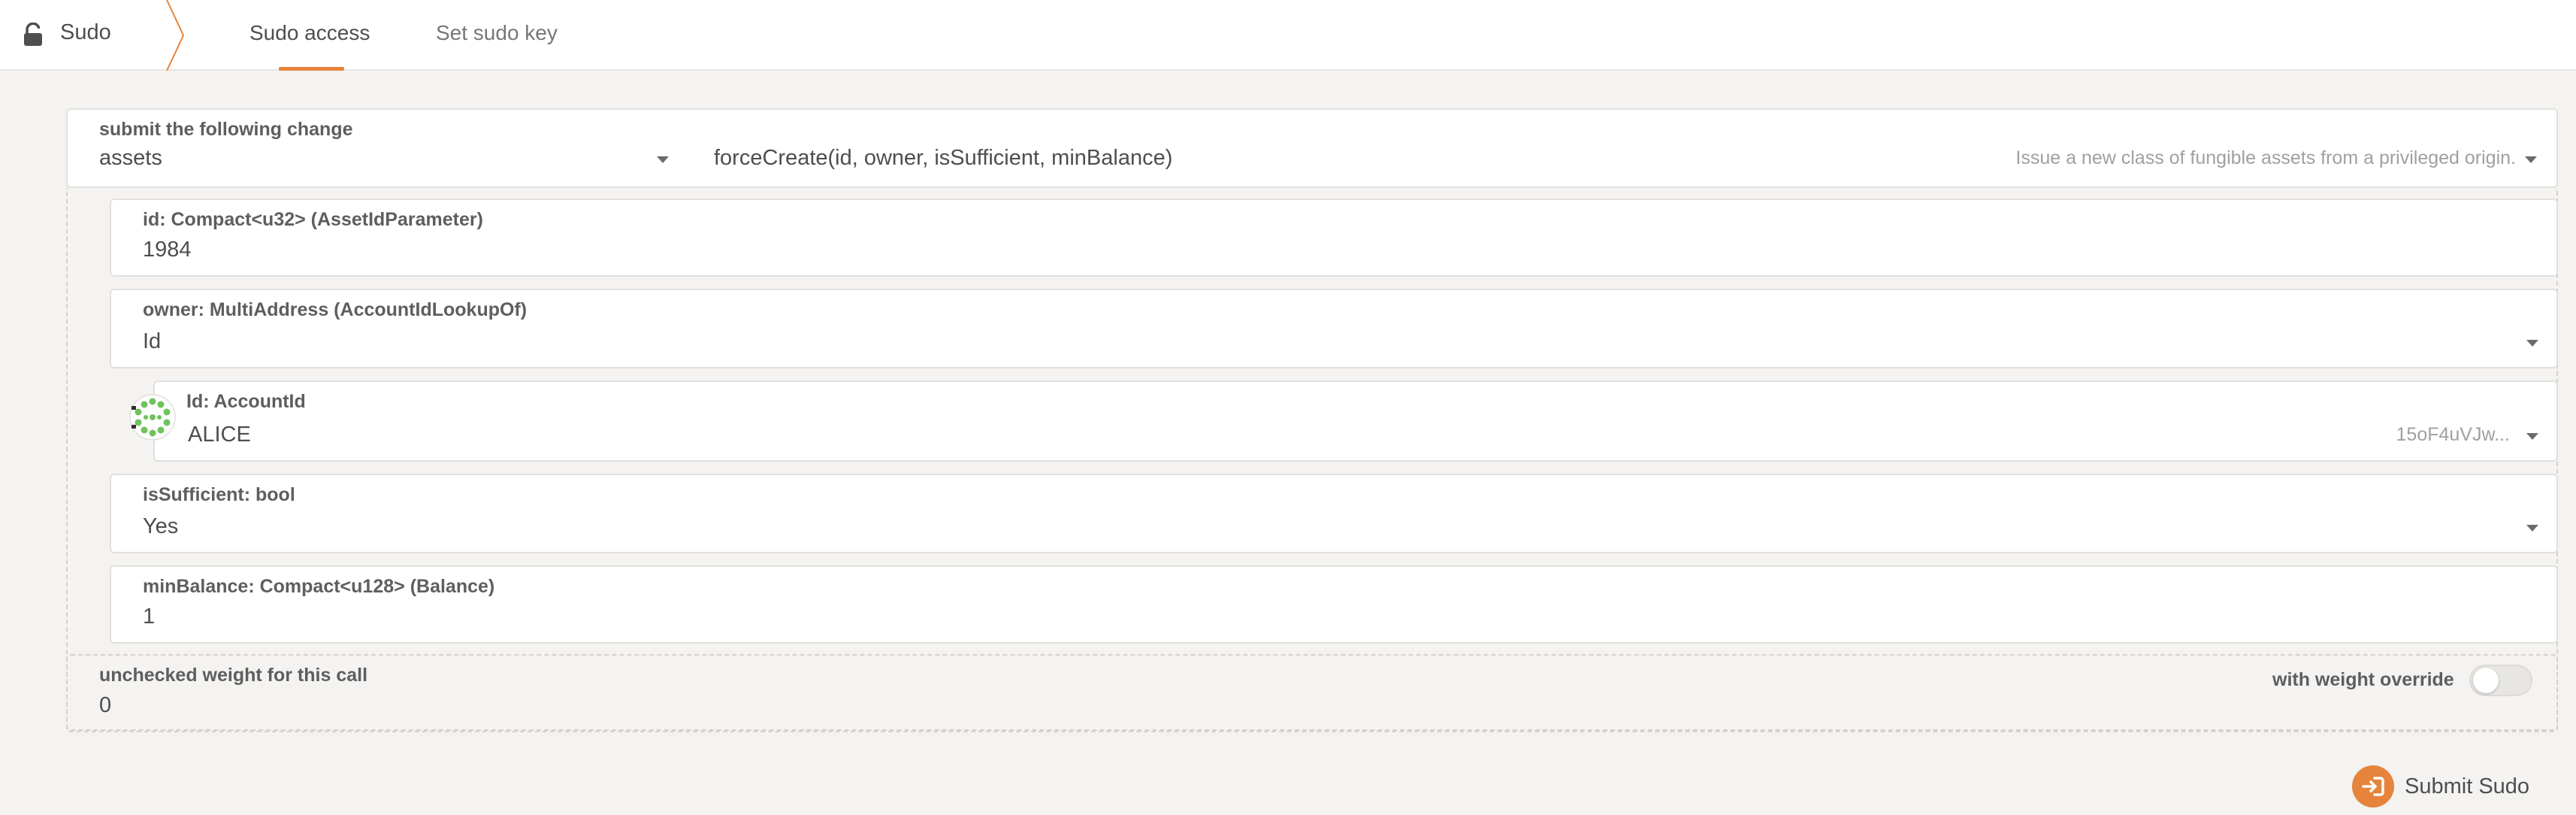 This screenshot has height=815, width=2576. Describe the element at coordinates (149, 616) in the screenshot. I see `param-min-balance-input: 1` at that location.